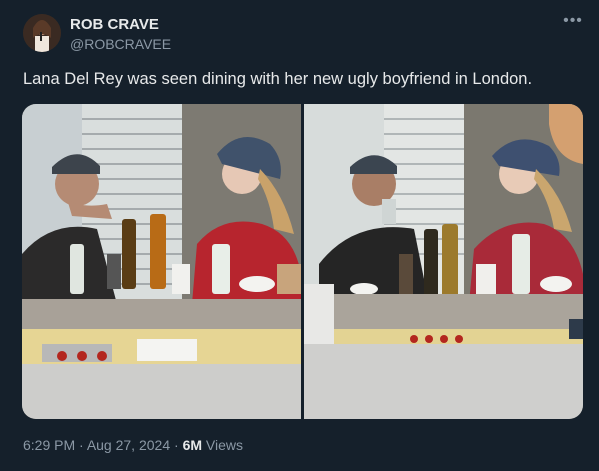  What do you see at coordinates (222, 445) in the screenshot?
I see `views-label: Views` at bounding box center [222, 445].